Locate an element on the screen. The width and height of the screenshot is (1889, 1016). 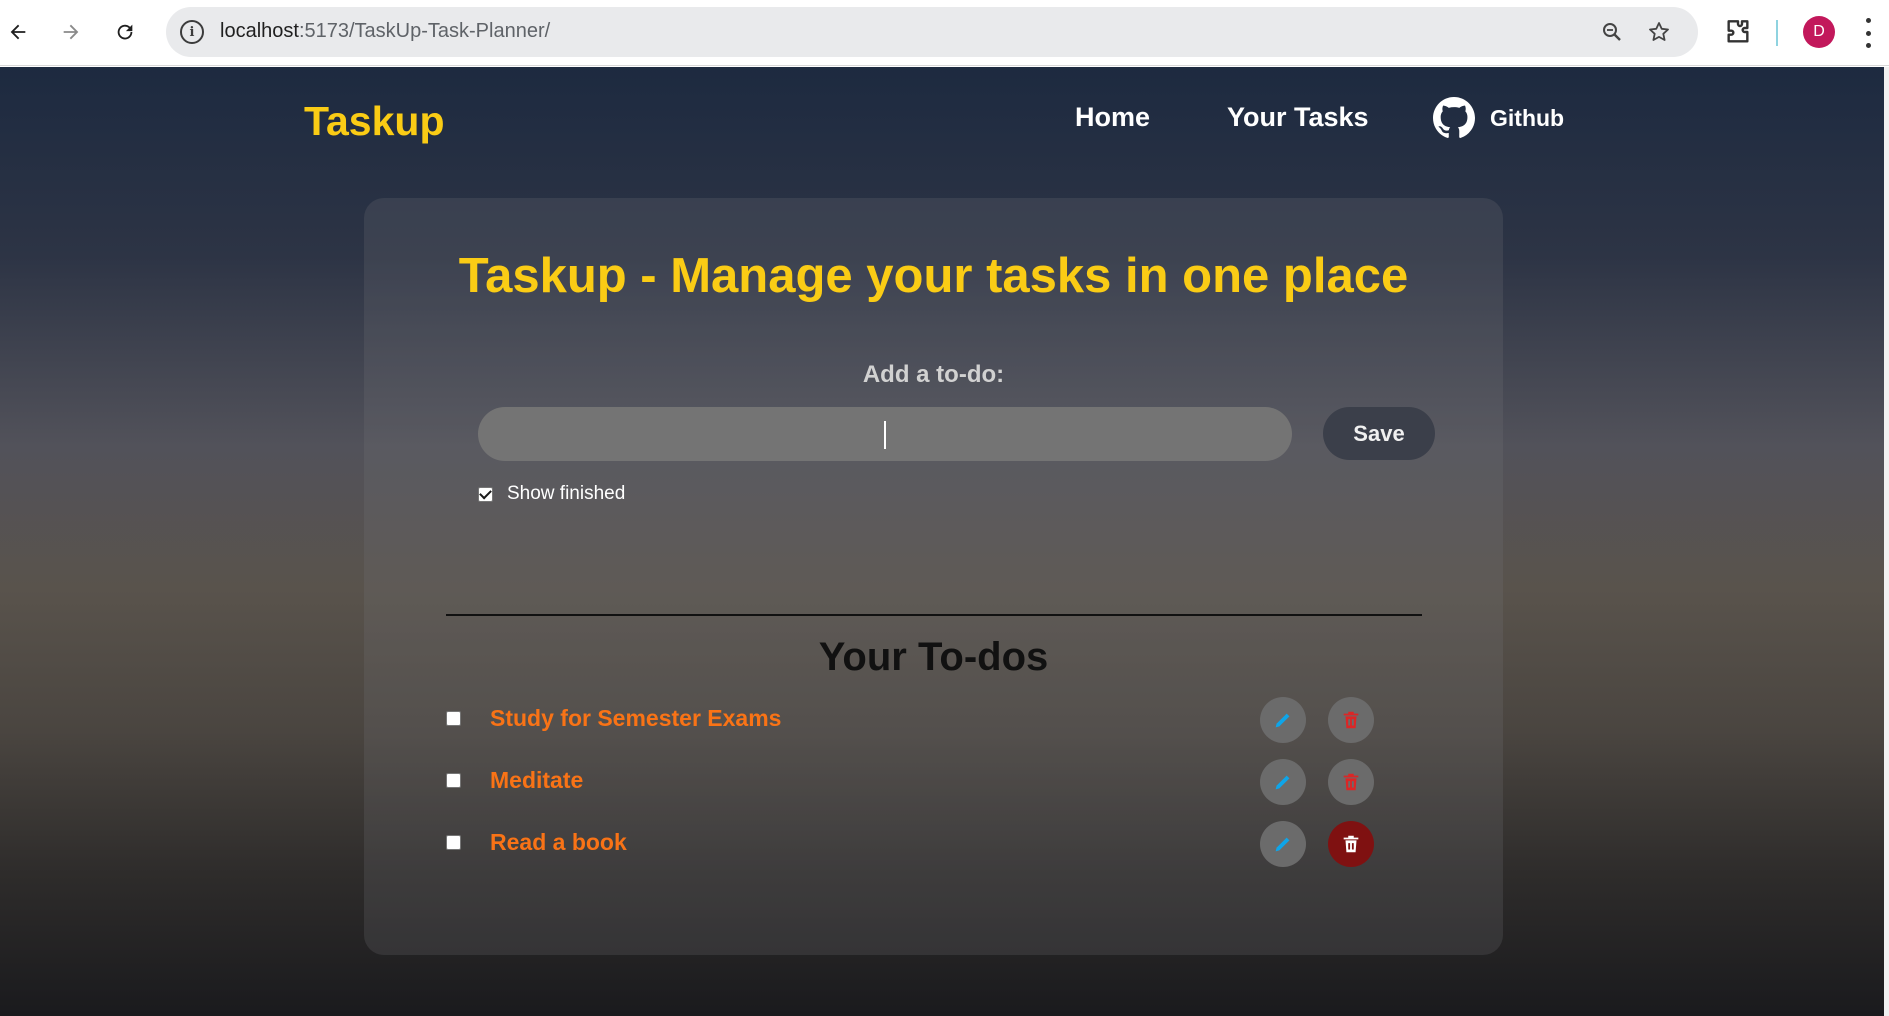
show-finished-checkbox is located at coordinates (485, 494).